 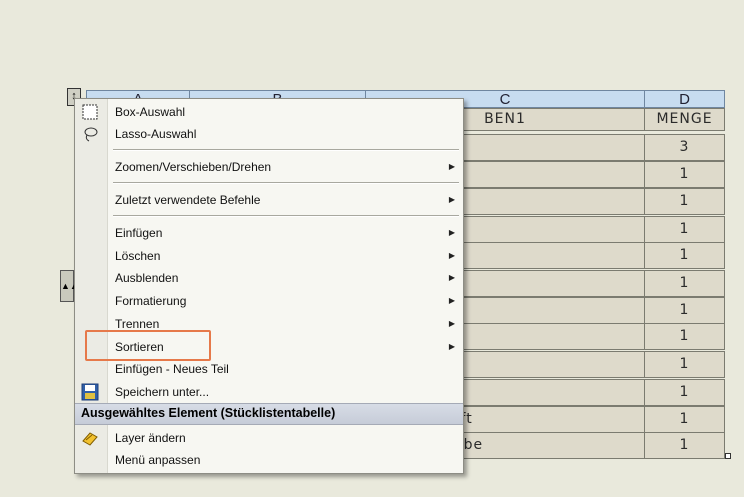 I want to click on menu-item-customize-menu: Menü anpassen, so click(x=269, y=460).